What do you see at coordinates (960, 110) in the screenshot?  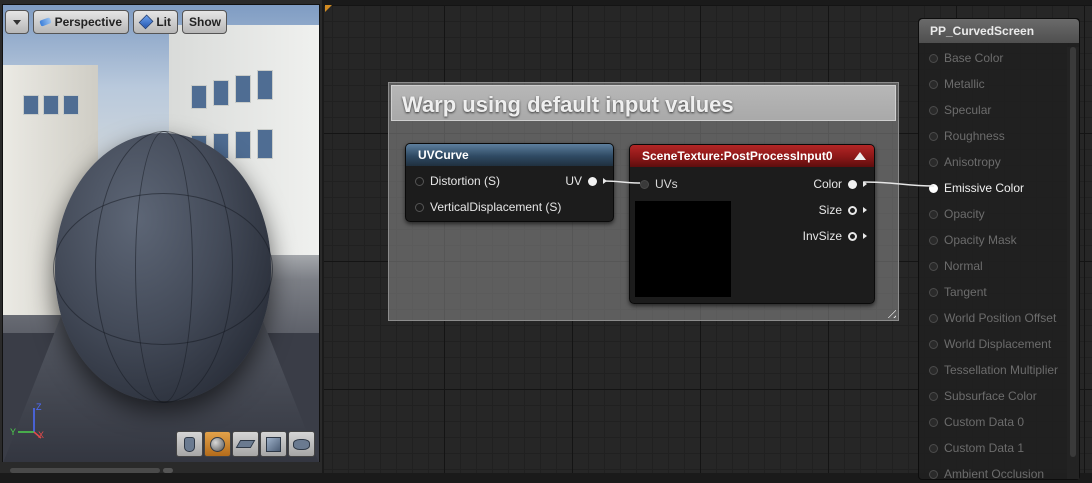 I see `result-pin-row: Specular` at bounding box center [960, 110].